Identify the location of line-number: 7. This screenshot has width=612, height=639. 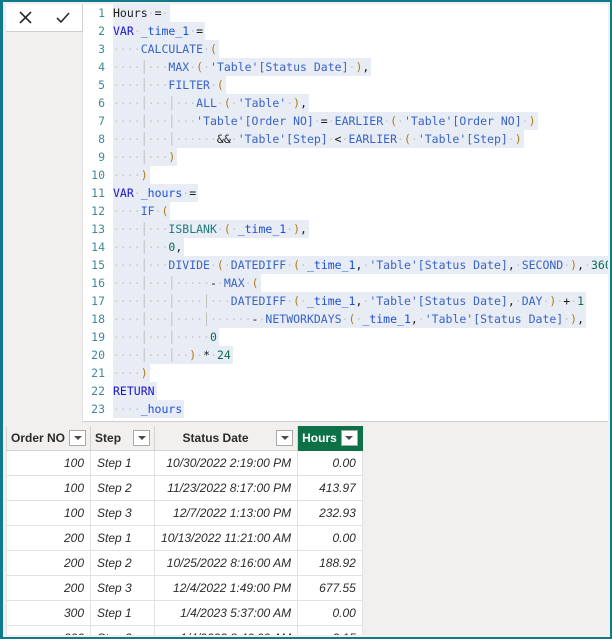
(101, 121).